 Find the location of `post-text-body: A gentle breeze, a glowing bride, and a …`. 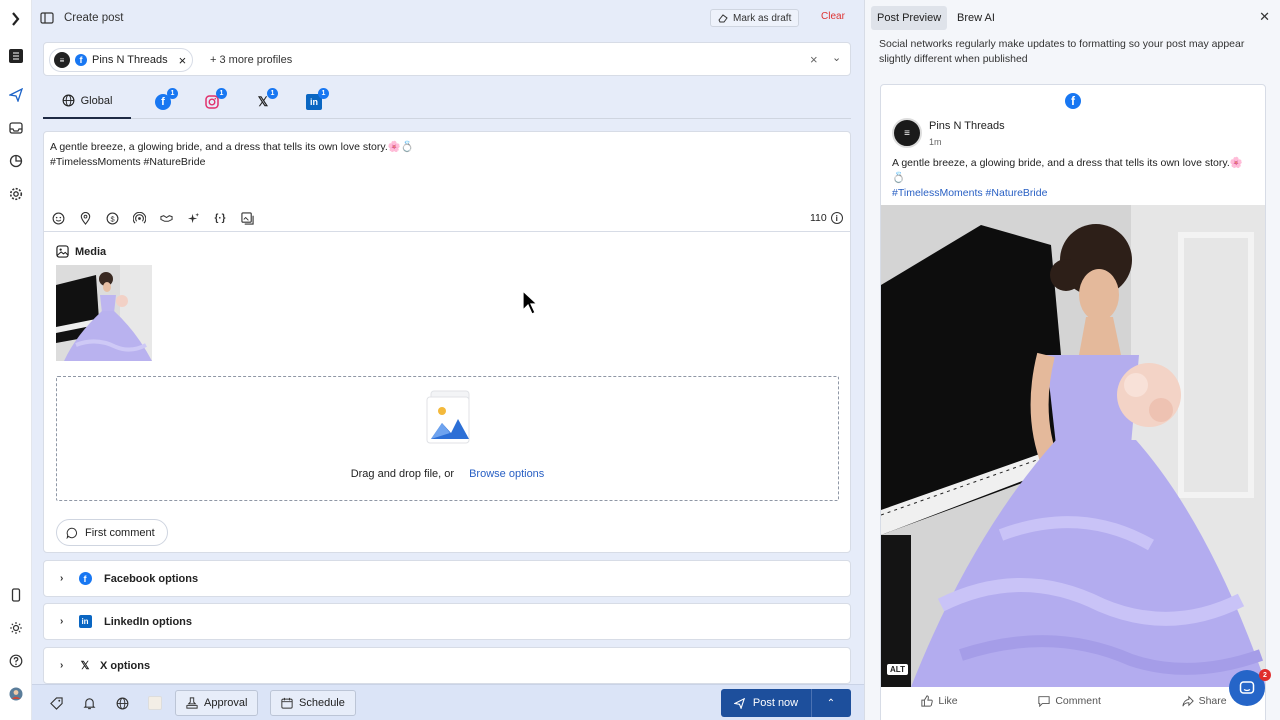

post-text-body: A gentle breeze, a glowing bride, and a … is located at coordinates (1067, 170).